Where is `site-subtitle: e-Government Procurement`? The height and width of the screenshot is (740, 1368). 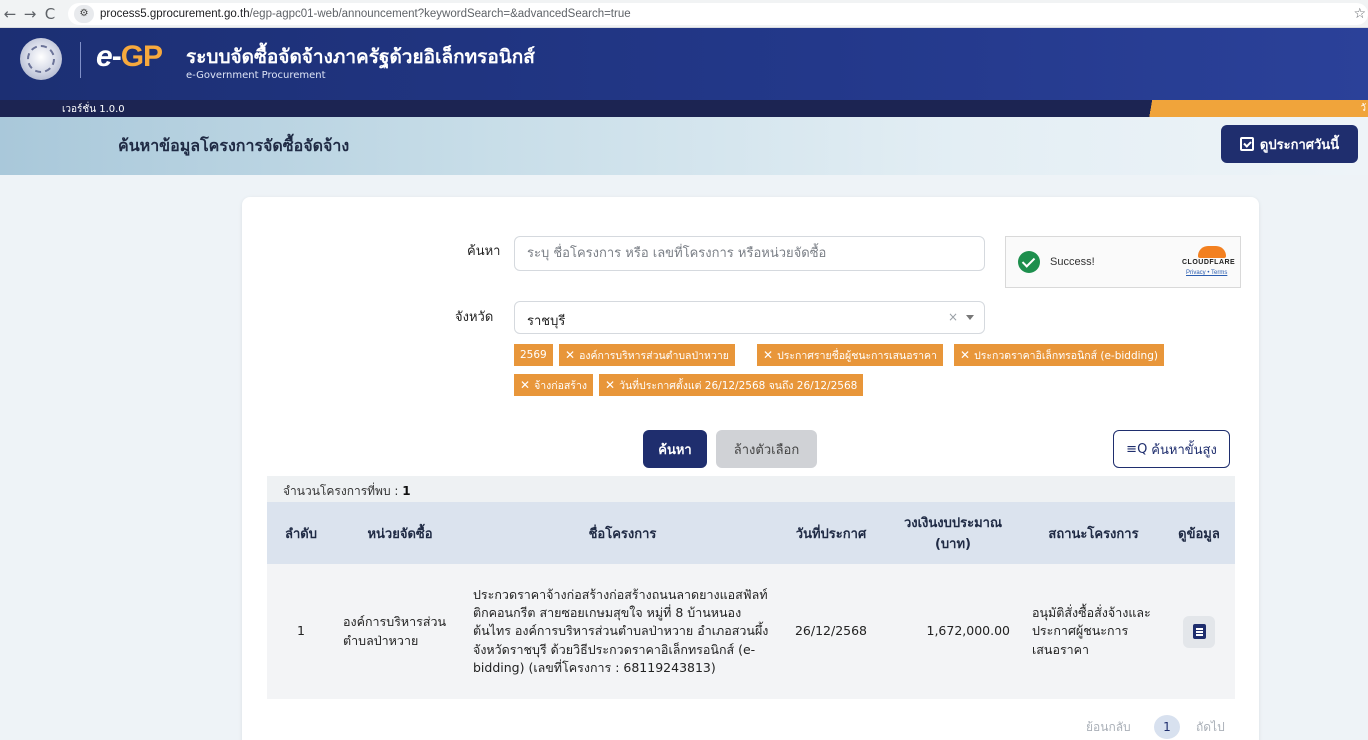
site-subtitle: e-Government Procurement is located at coordinates (256, 75).